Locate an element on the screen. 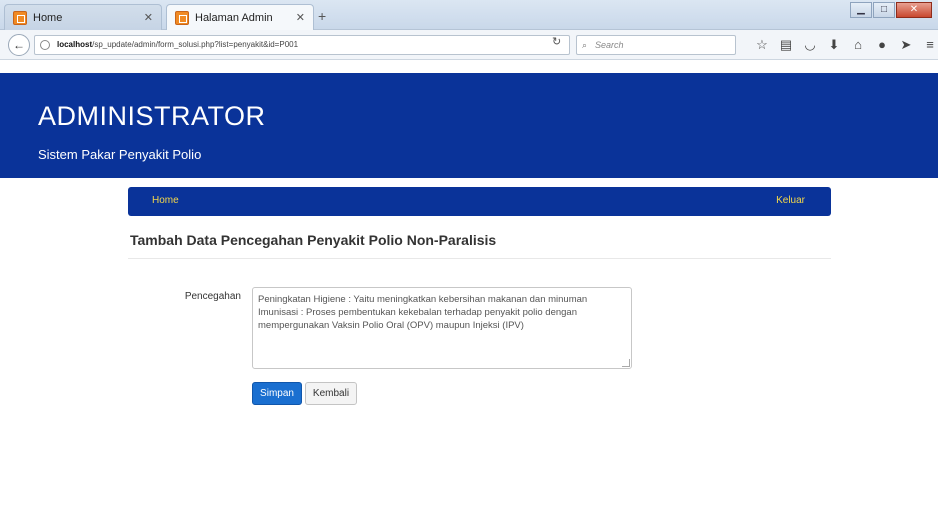  search-placeholder: Search is located at coordinates (609, 45).